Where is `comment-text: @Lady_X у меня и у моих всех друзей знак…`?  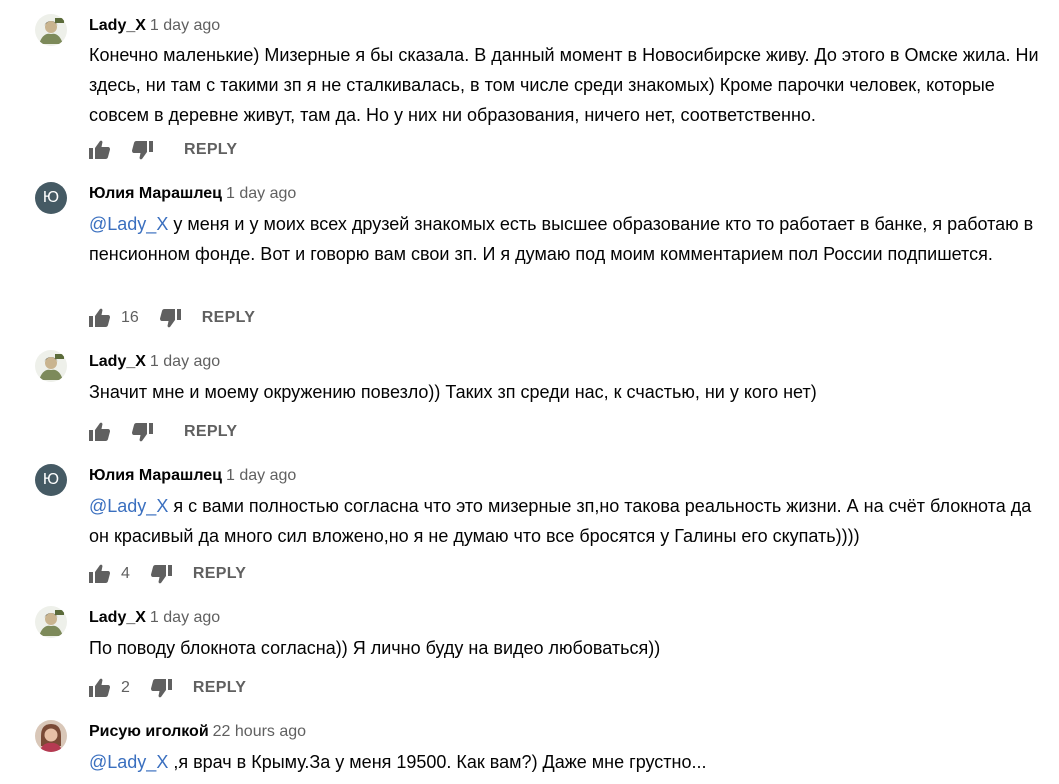
comment-text: @Lady_X у меня и у моих всех друзей знак… is located at coordinates (564, 239).